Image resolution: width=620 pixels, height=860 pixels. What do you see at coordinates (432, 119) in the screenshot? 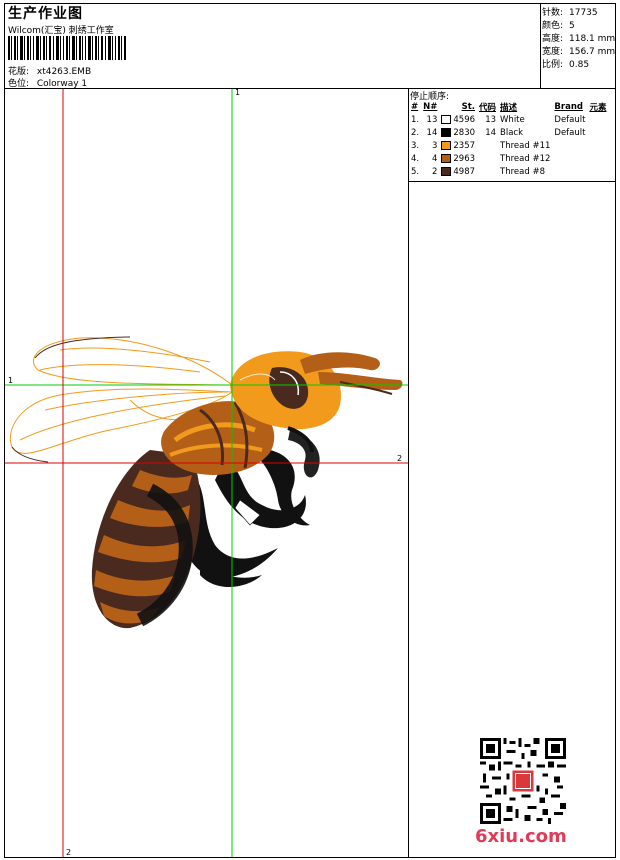
I see `stop-needle: 13` at bounding box center [432, 119].